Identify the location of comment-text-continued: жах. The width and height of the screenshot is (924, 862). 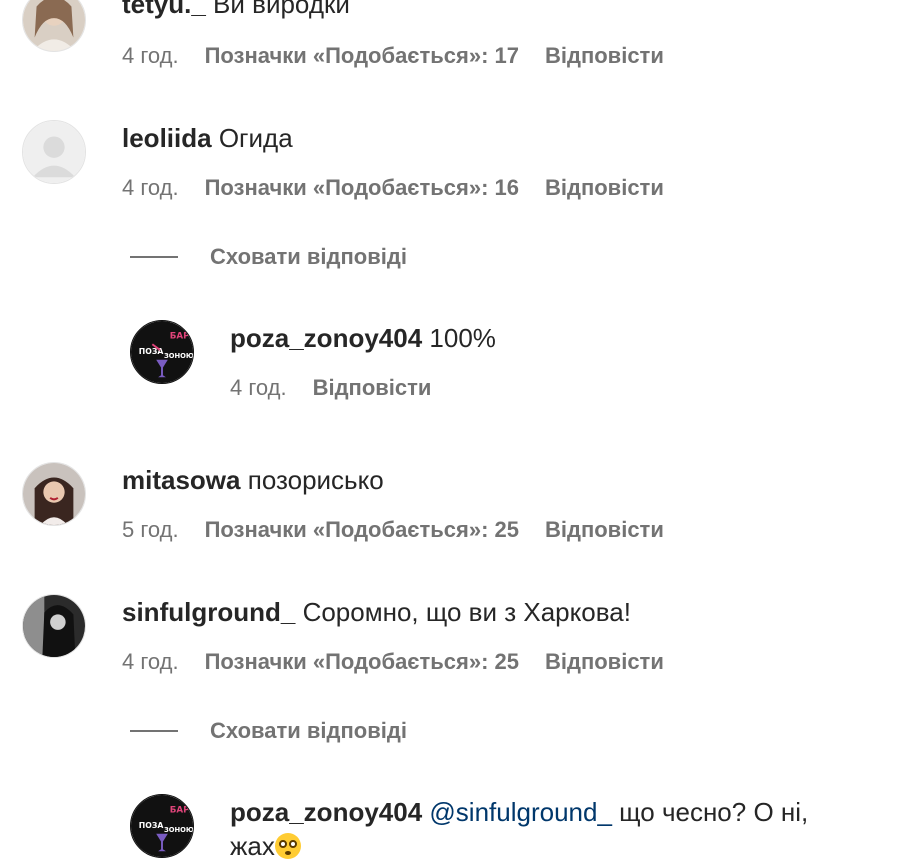
(252, 846).